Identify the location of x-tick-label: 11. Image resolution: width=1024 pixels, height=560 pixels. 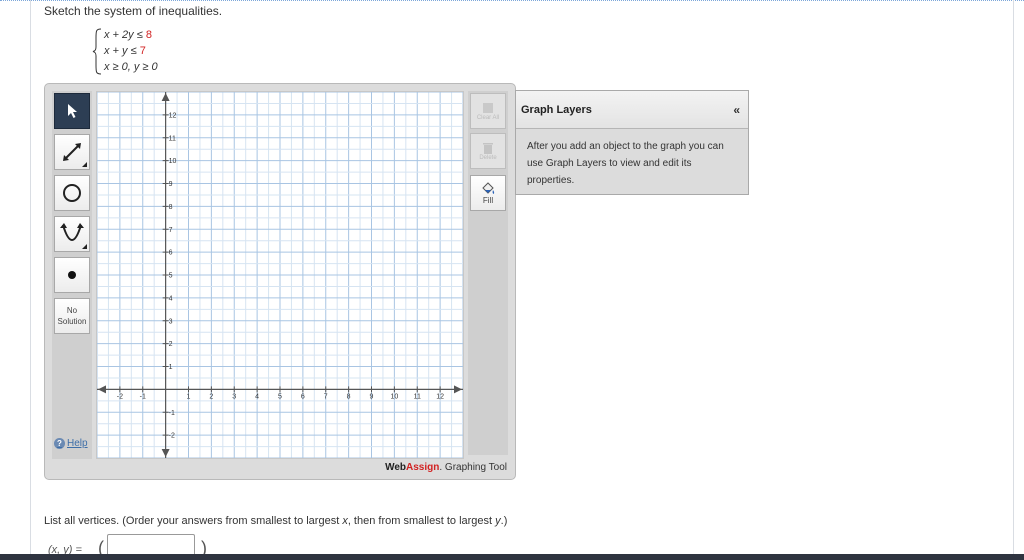
(417, 396).